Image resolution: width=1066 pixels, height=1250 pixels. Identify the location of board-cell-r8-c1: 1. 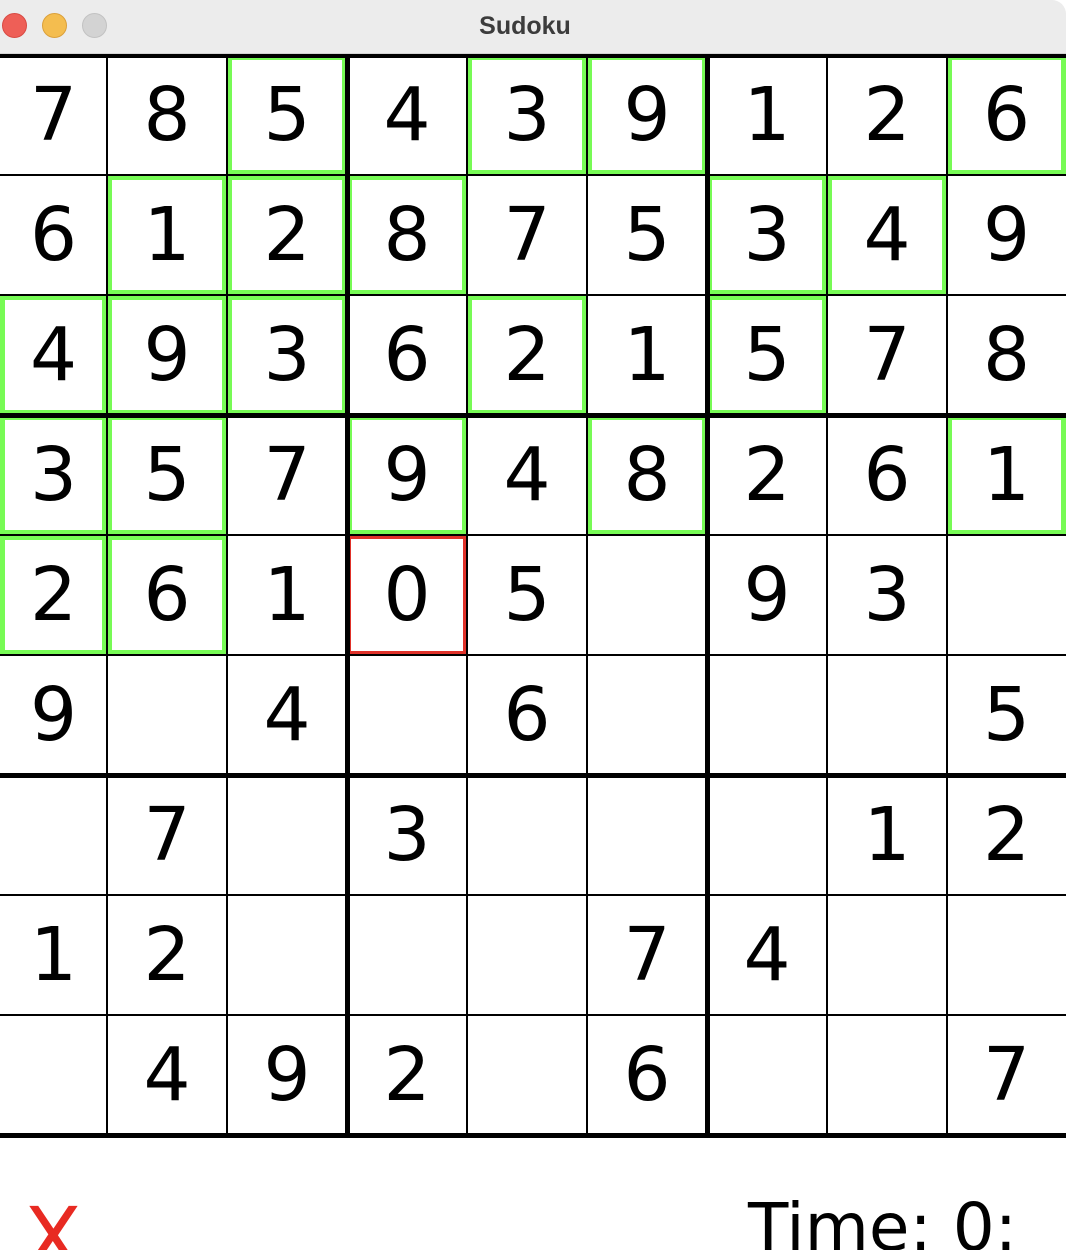
(53, 955).